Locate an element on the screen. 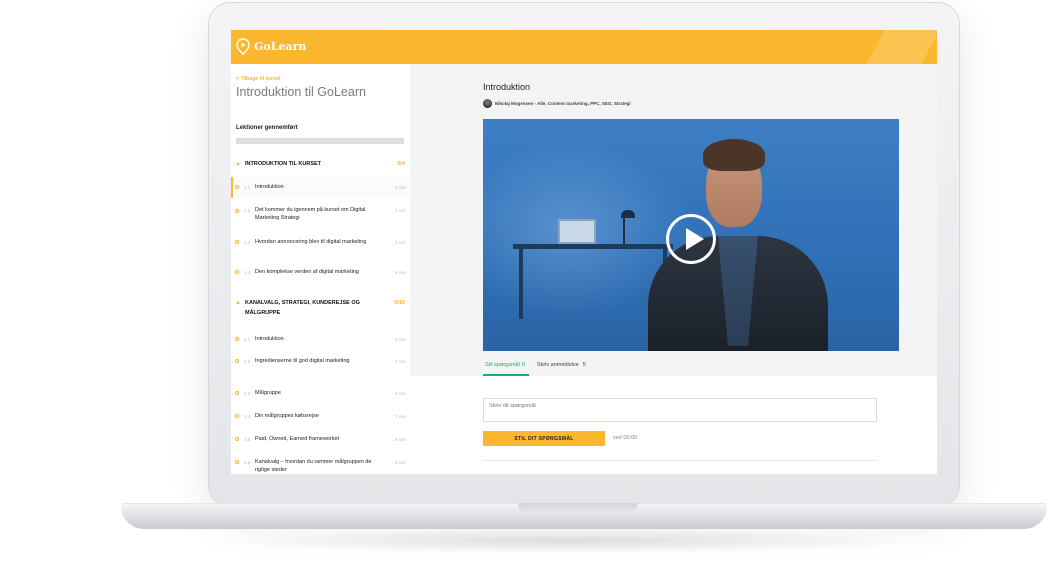  laptop-shadow is located at coordinates (570, 541).